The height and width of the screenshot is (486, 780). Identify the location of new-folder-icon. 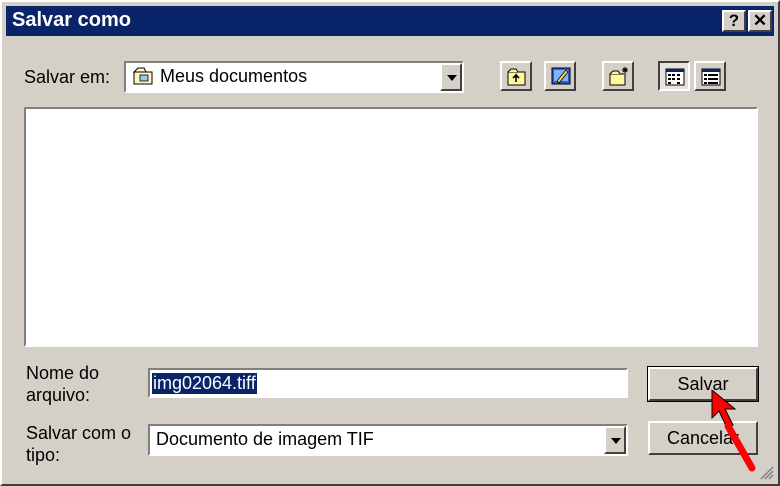
(618, 76).